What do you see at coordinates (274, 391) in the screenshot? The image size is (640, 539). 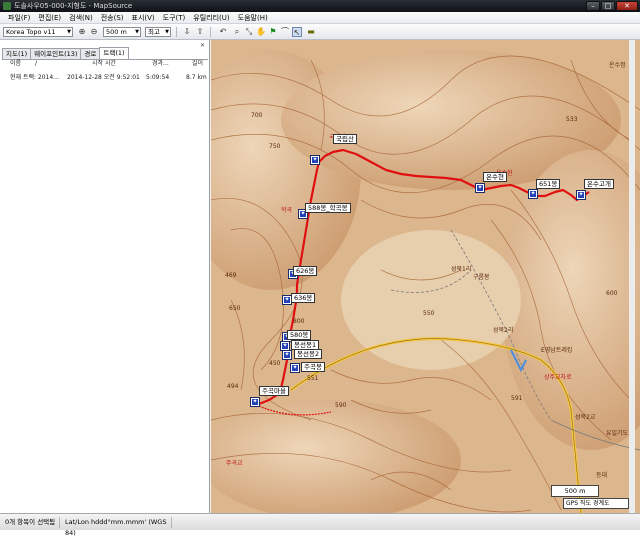 I see `waypoint-label: 주곡마을` at bounding box center [274, 391].